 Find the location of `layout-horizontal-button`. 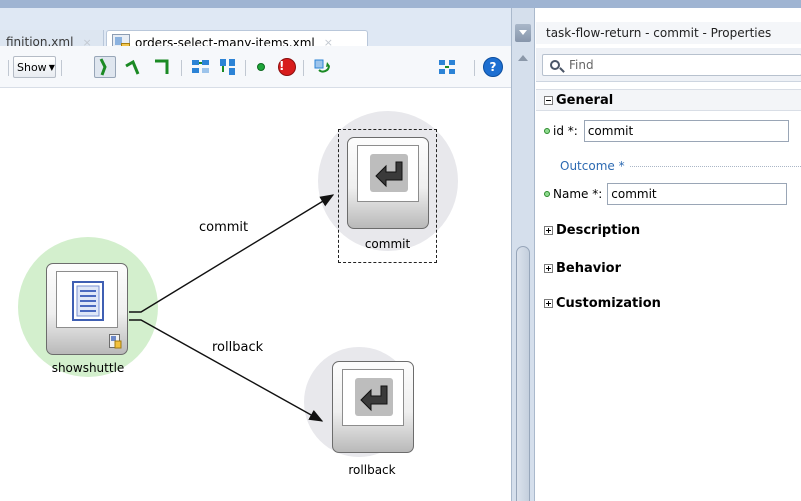

layout-horizontal-button is located at coordinates (201, 67).